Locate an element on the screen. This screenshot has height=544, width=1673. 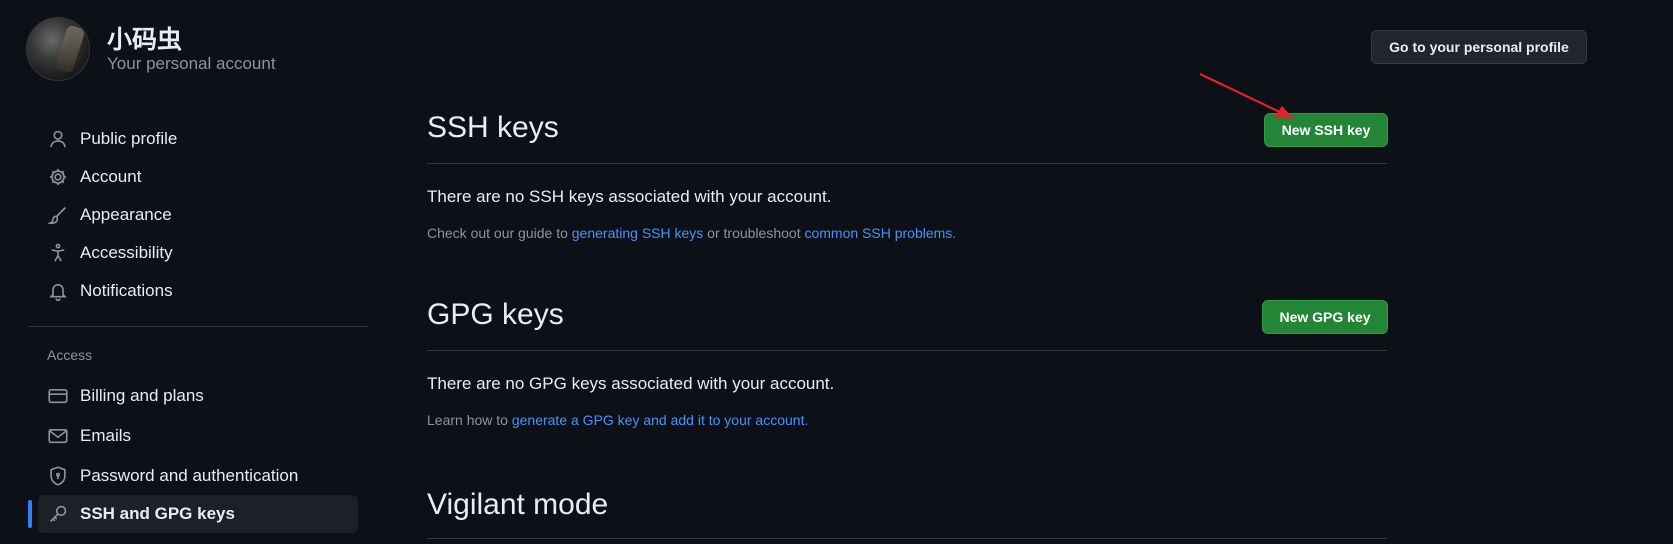
sidebar-item-public-profile: Public profile is located at coordinates (198, 139).